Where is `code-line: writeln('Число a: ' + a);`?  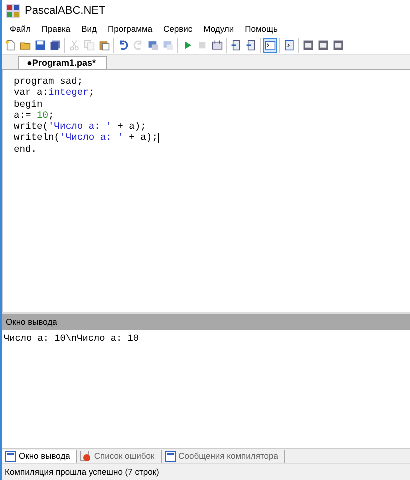 code-line: writeln('Число a: ' + a); is located at coordinates (86, 138).